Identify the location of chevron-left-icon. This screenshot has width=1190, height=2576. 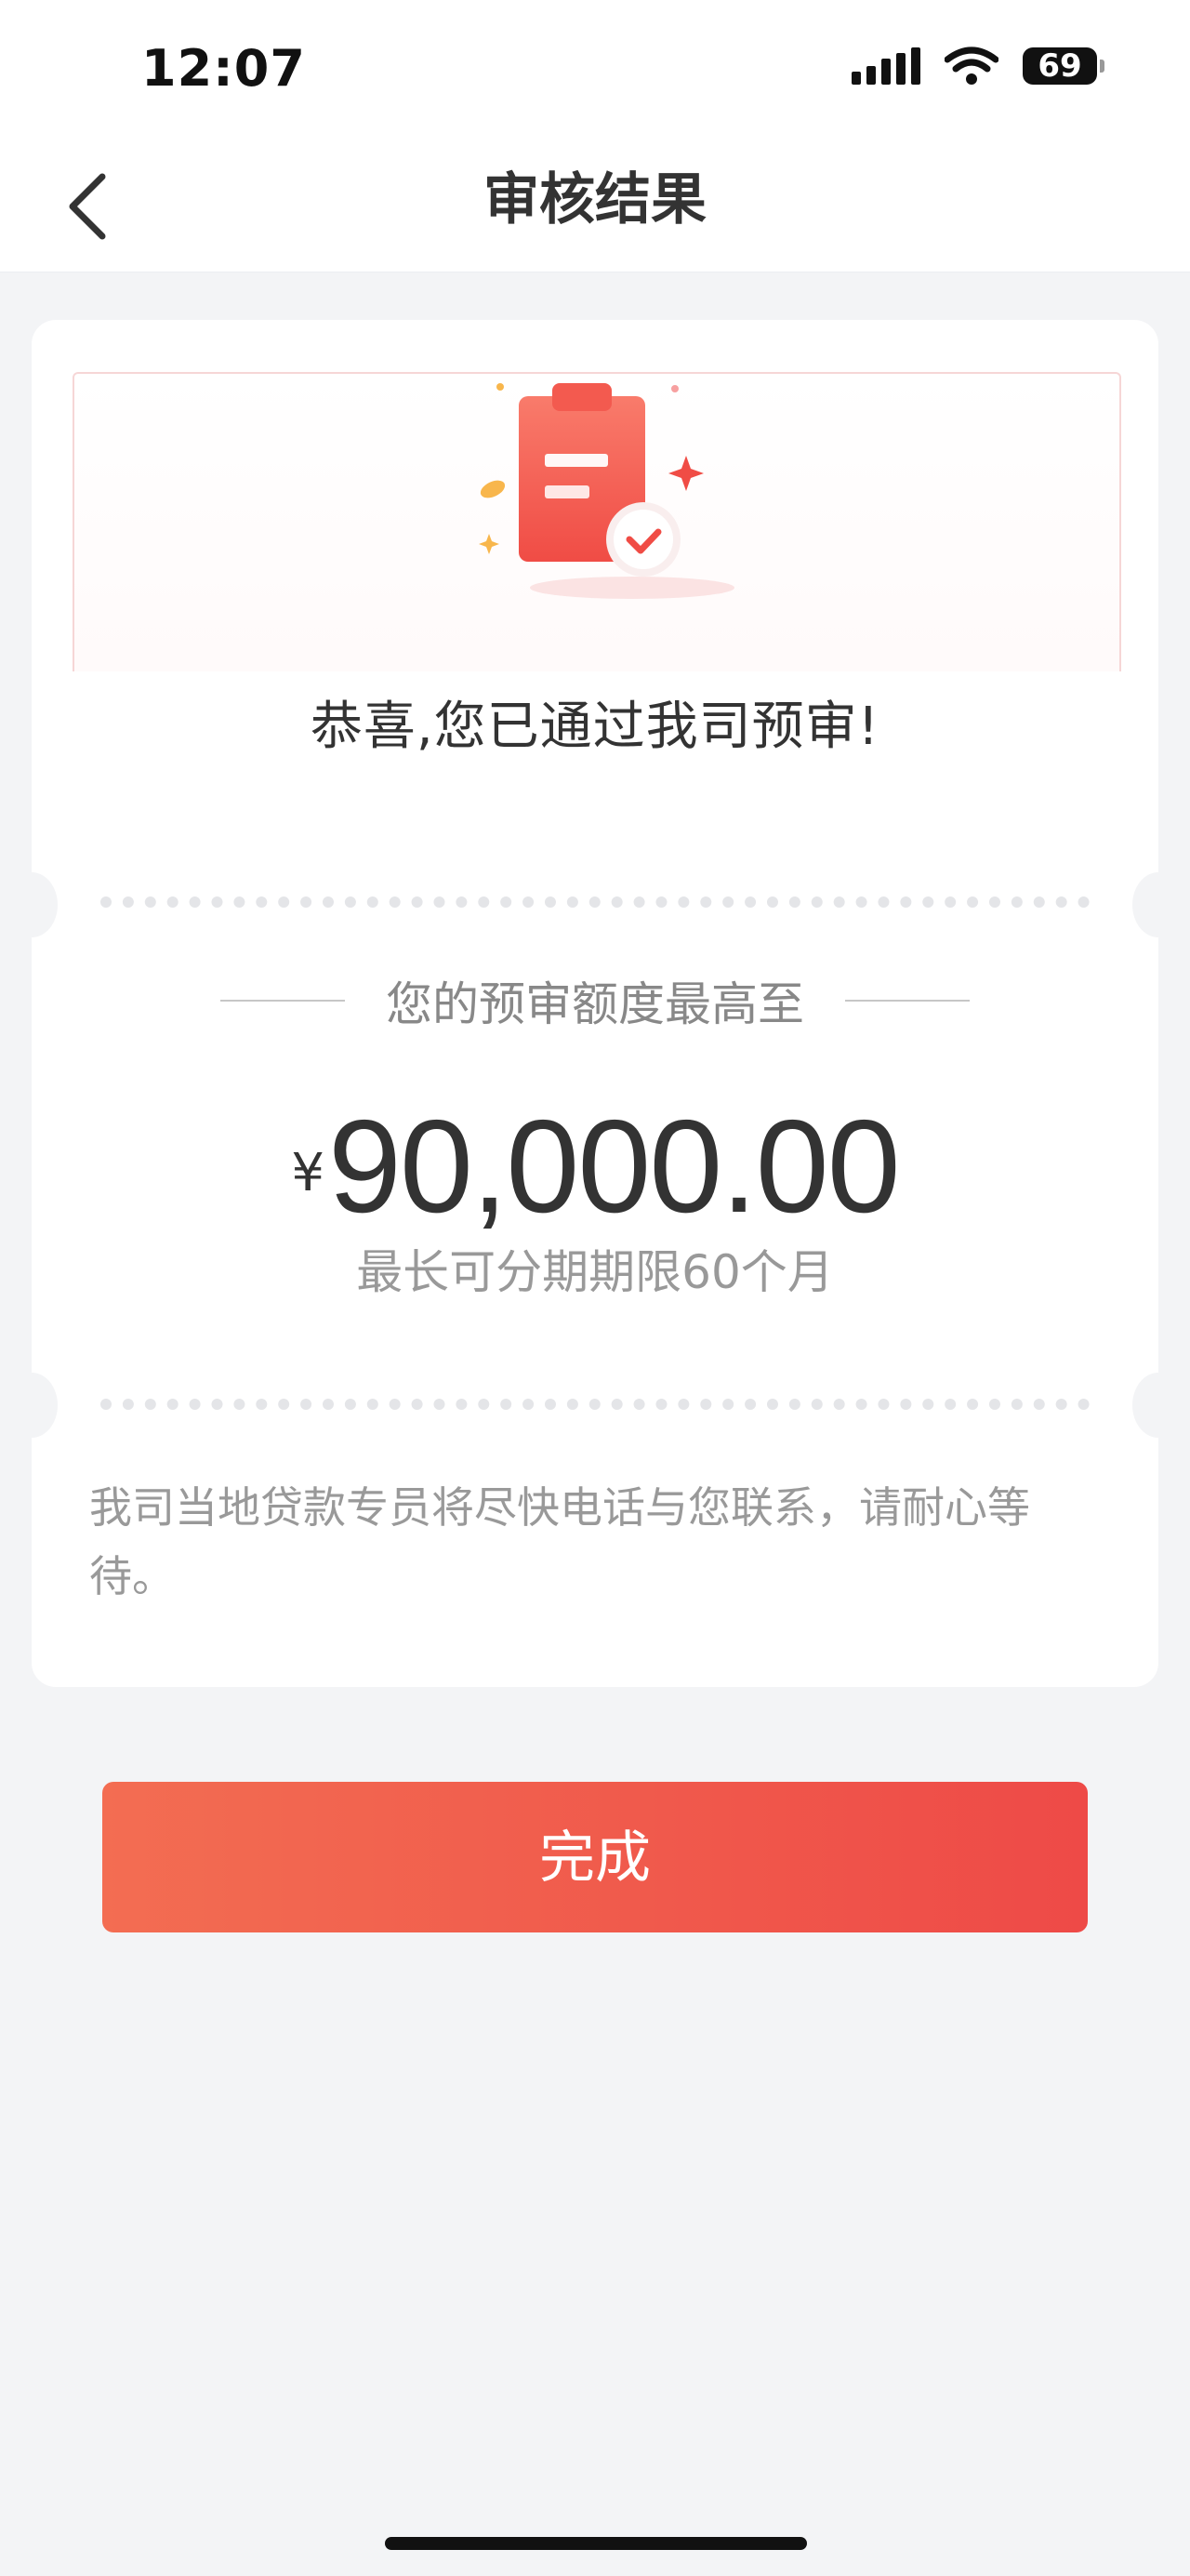
(87, 206).